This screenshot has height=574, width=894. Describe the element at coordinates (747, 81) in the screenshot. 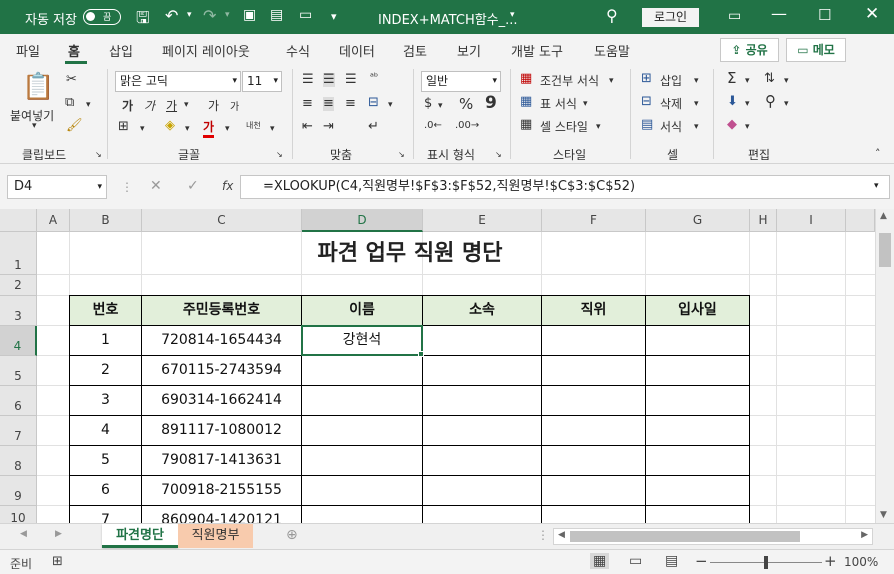

I see `autosum-dropdown-icon: ▾` at that location.